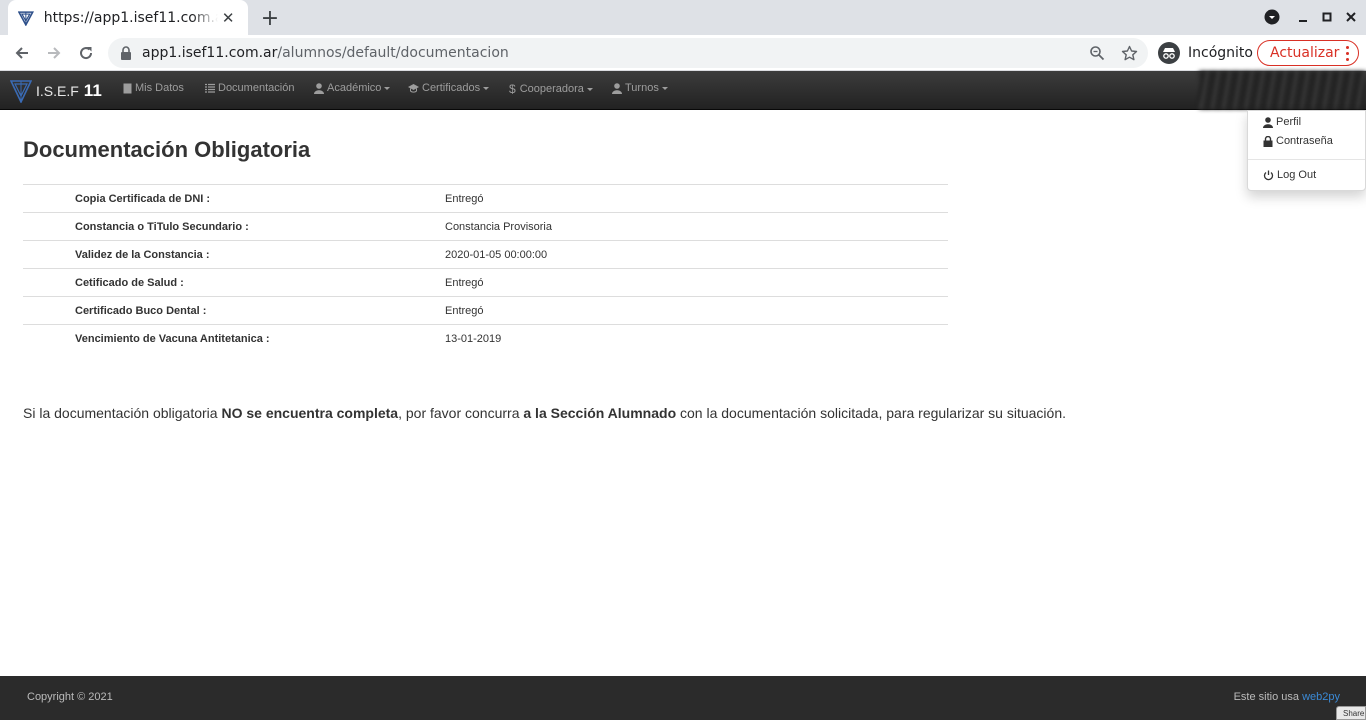 This screenshot has height=720, width=1366. What do you see at coordinates (461, 413) in the screenshot?
I see `notice-text: , por favor concurra` at bounding box center [461, 413].